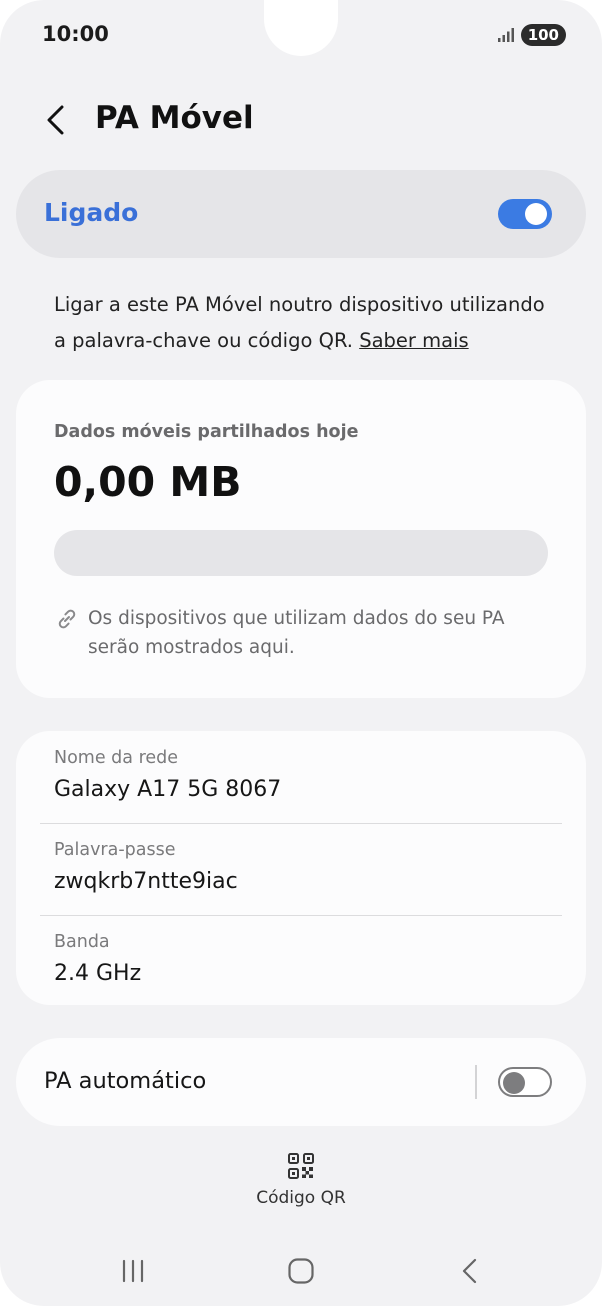 This screenshot has width=602, height=1306. I want to click on vertical-divider, so click(476, 1082).